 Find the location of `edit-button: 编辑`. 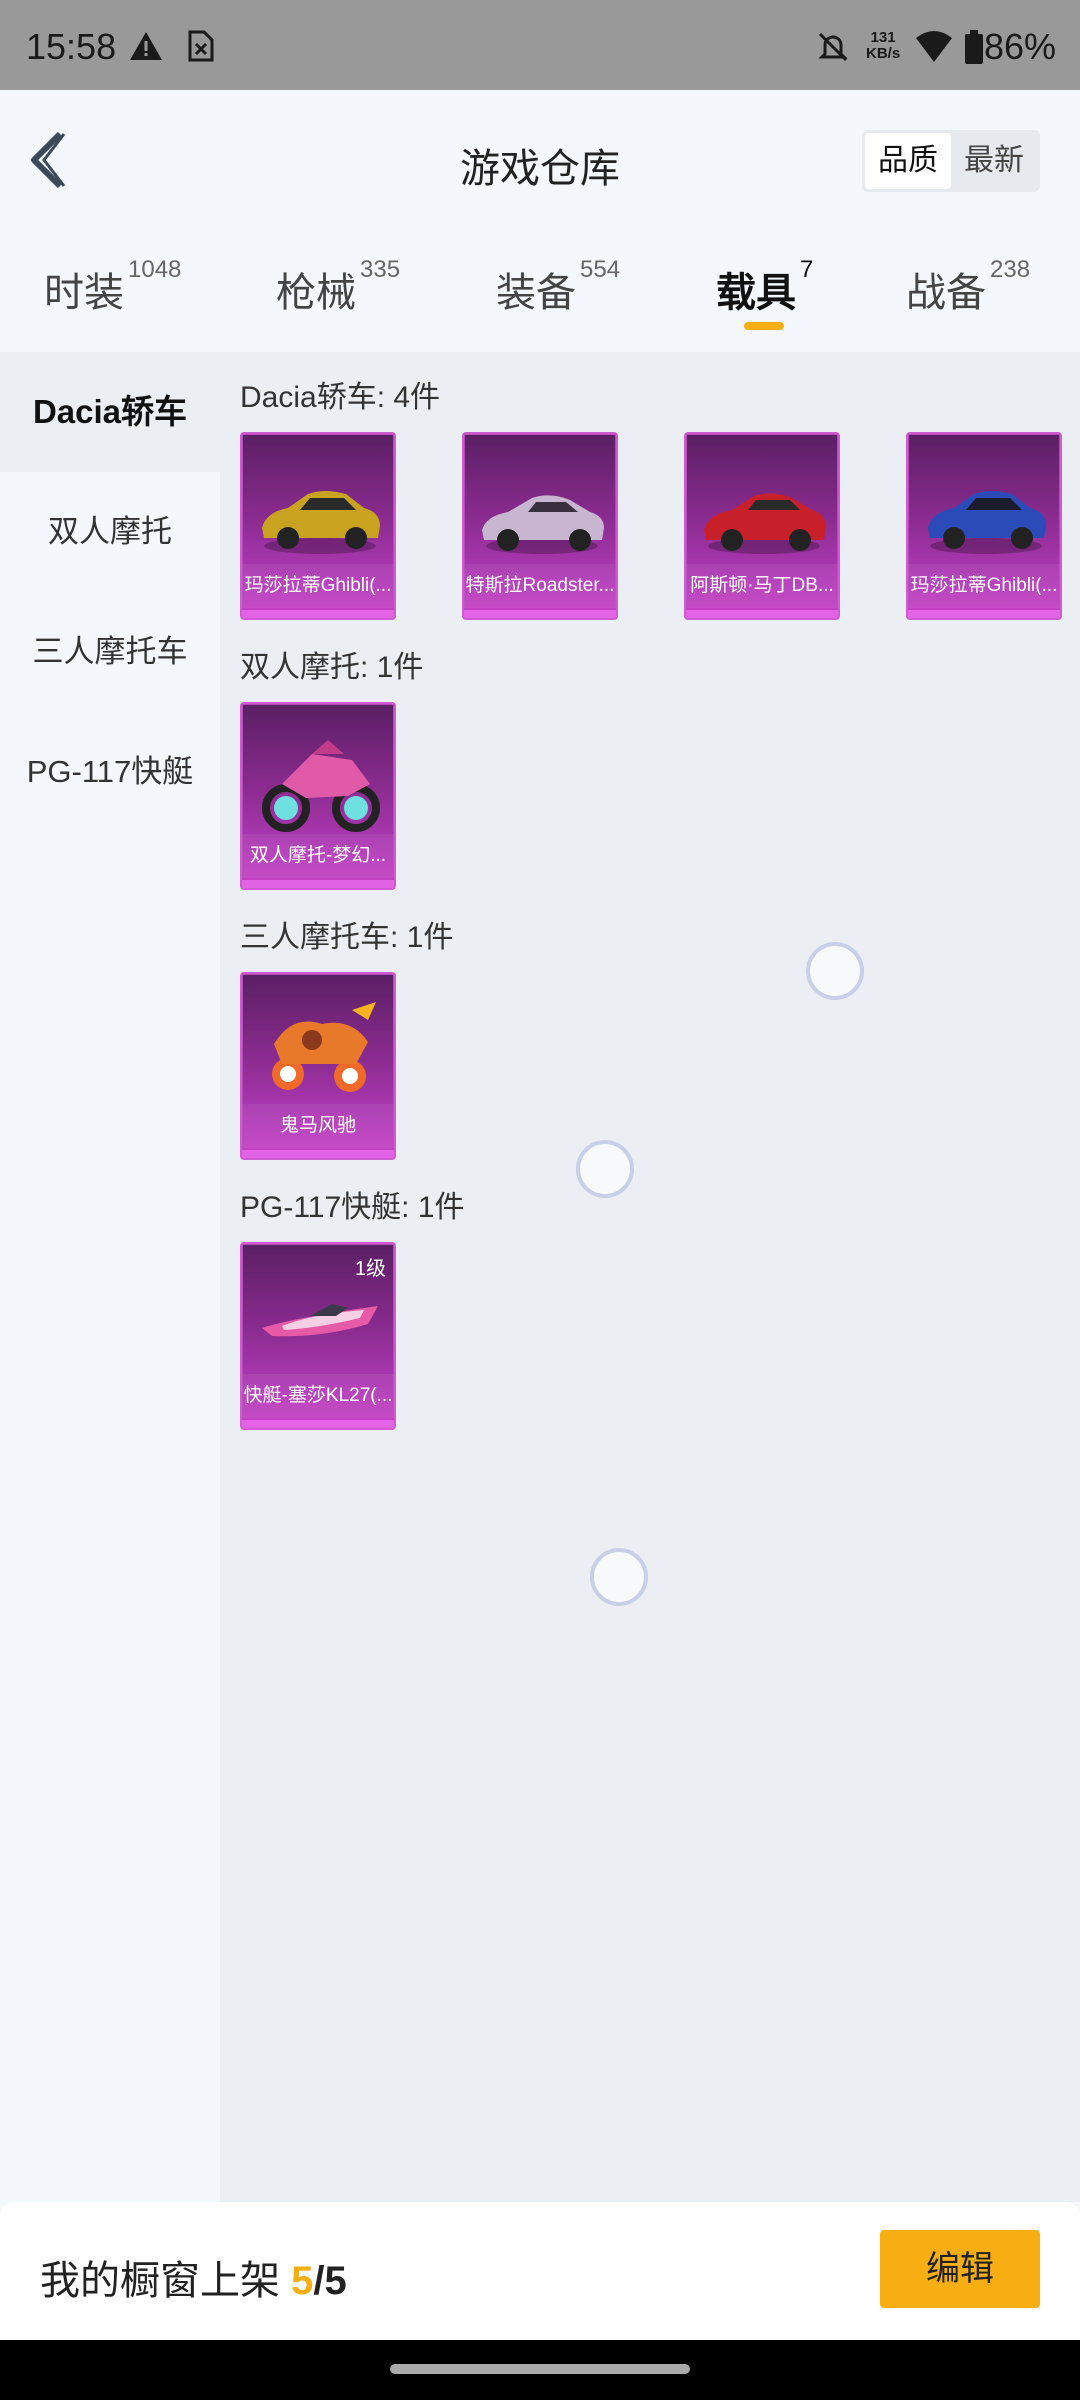

edit-button: 编辑 is located at coordinates (960, 2269).